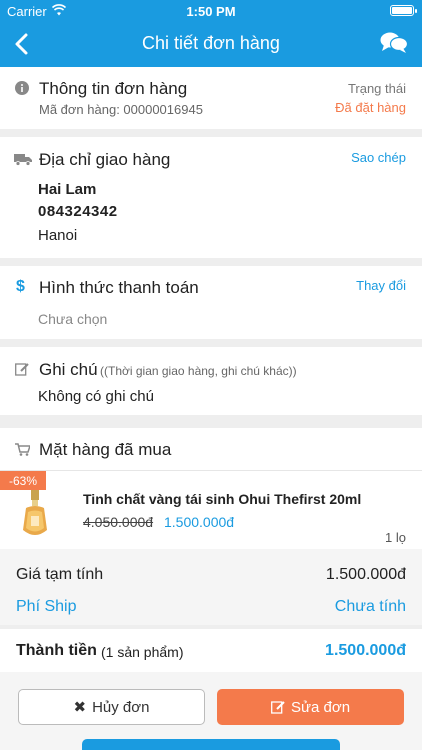 The width and height of the screenshot is (422, 750). What do you see at coordinates (121, 109) in the screenshot?
I see `order-code: Mã đơn hàng: 00000016945` at bounding box center [121, 109].